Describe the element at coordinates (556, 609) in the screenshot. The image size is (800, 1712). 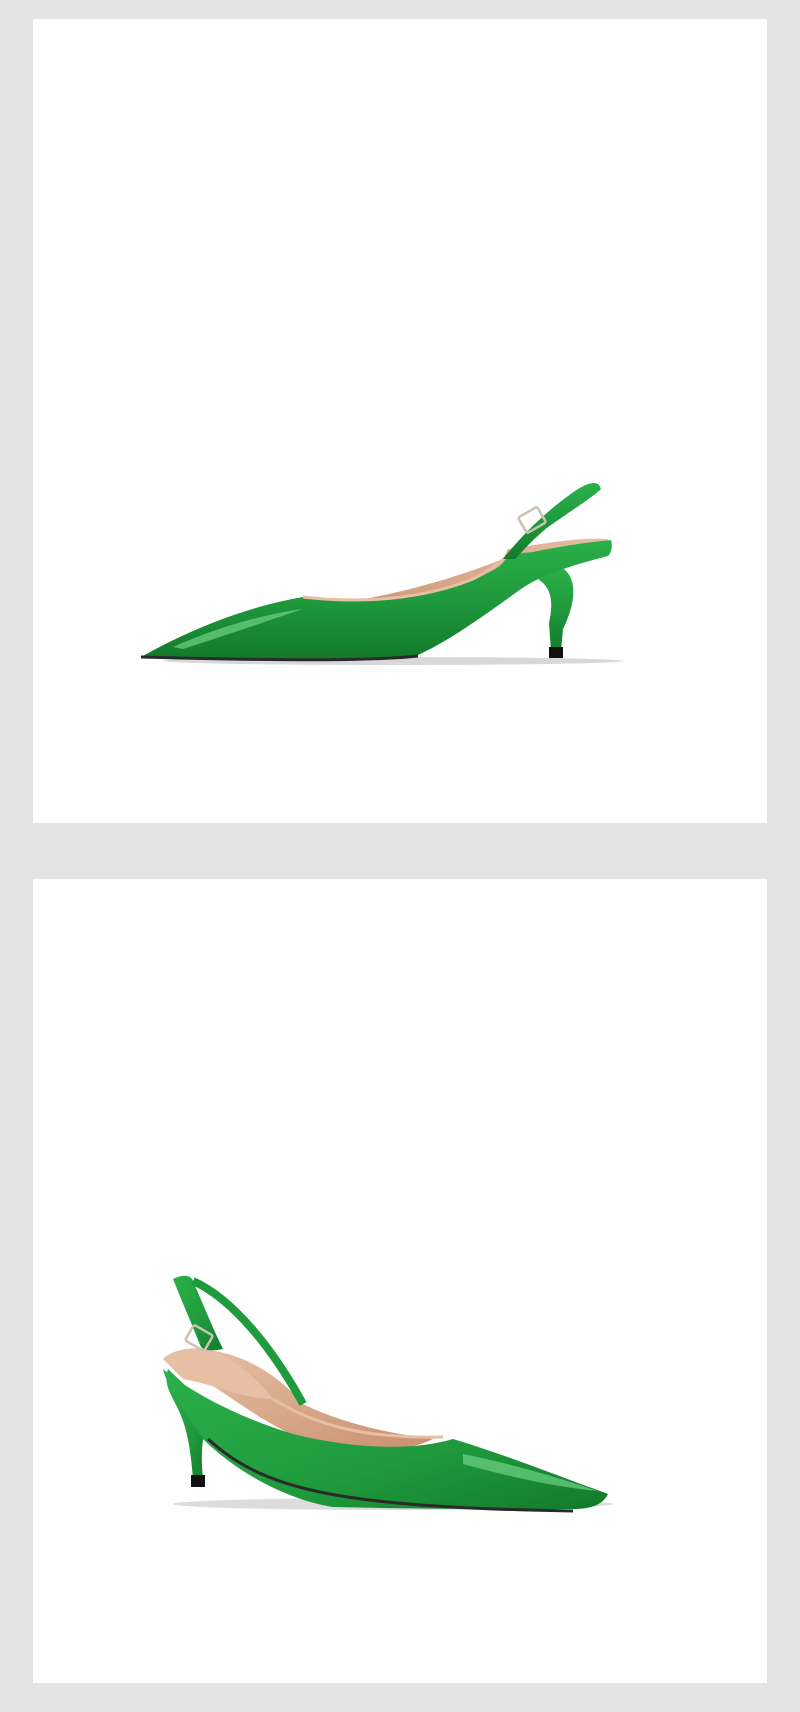
I see `stiletto-heel` at that location.